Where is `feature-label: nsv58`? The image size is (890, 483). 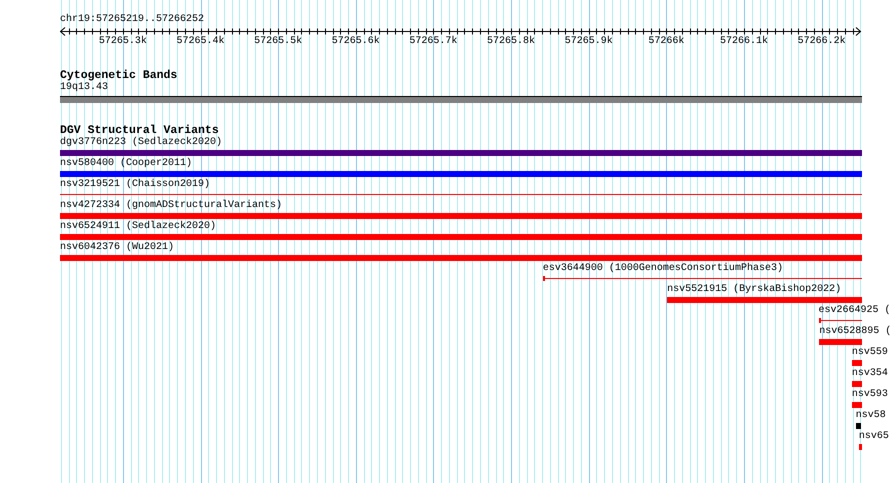 feature-label: nsv58 is located at coordinates (871, 416).